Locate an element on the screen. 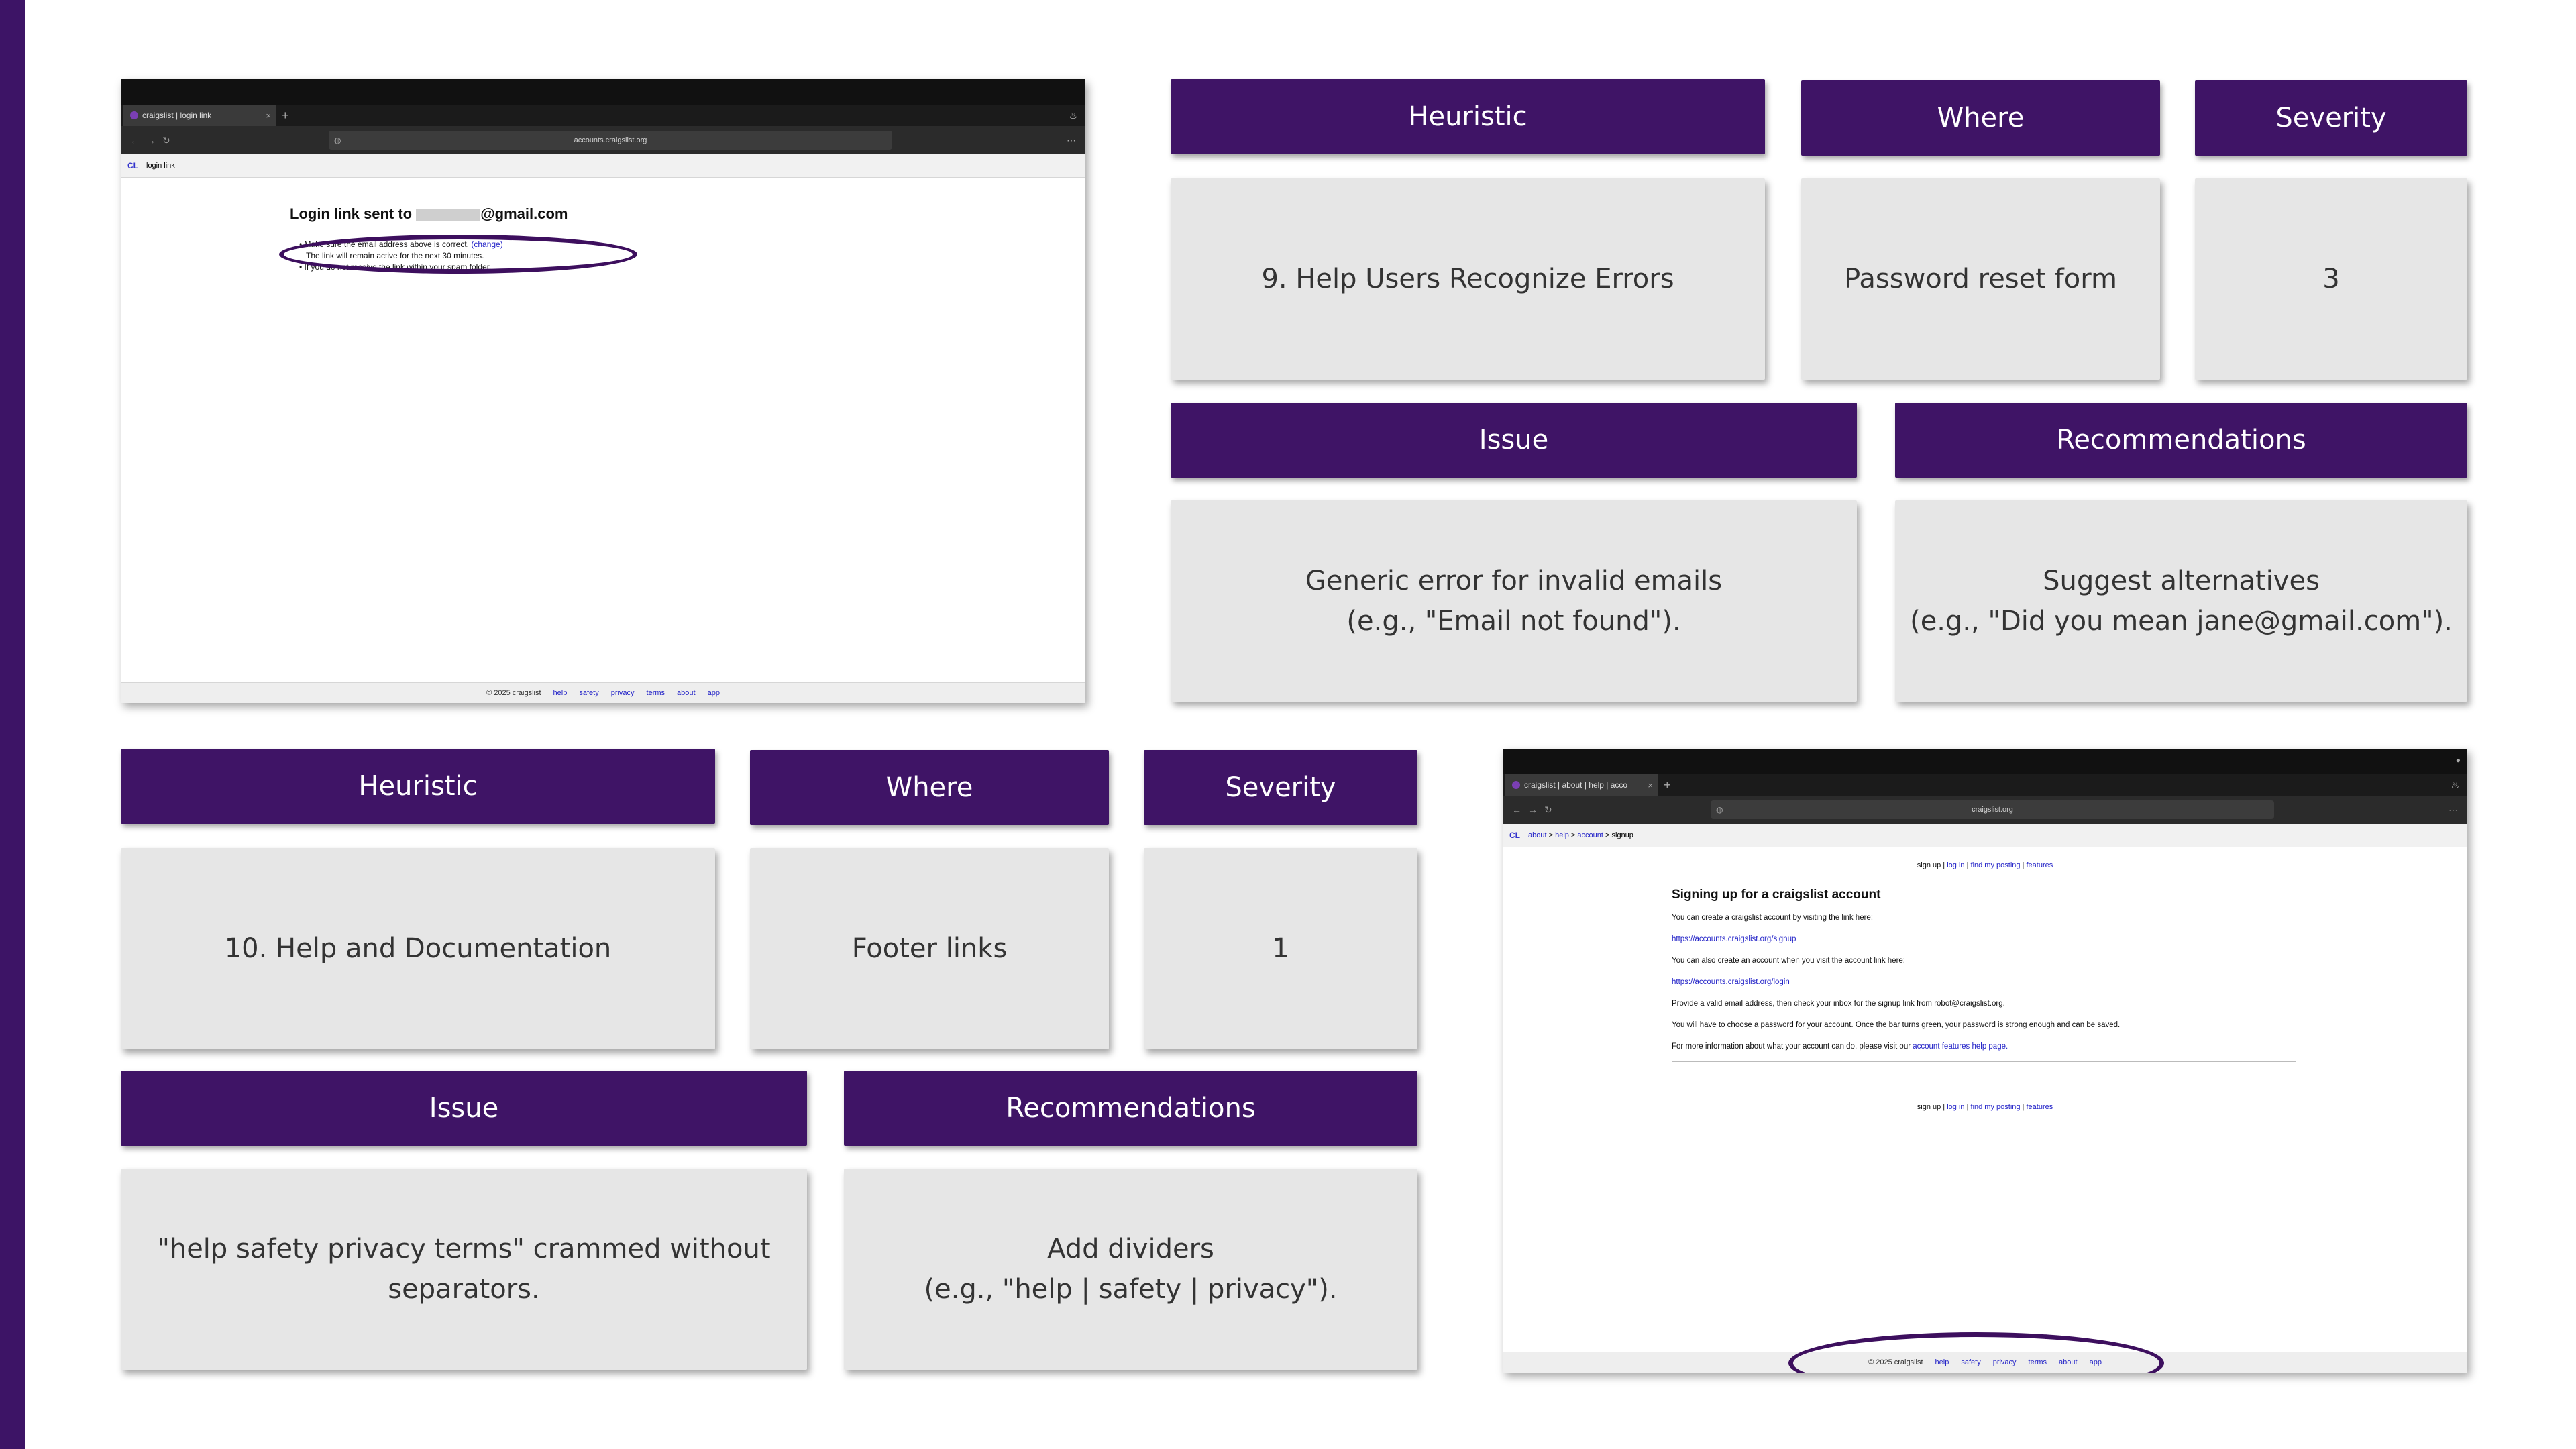 The width and height of the screenshot is (2576, 1449). left-accent-bar is located at coordinates (12, 724).